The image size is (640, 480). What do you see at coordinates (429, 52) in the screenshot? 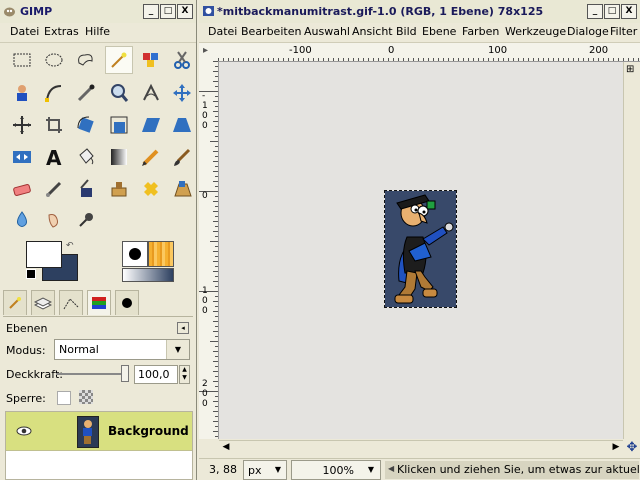
I see `horizontal-ruler: -100 0 100 200` at bounding box center [429, 52].